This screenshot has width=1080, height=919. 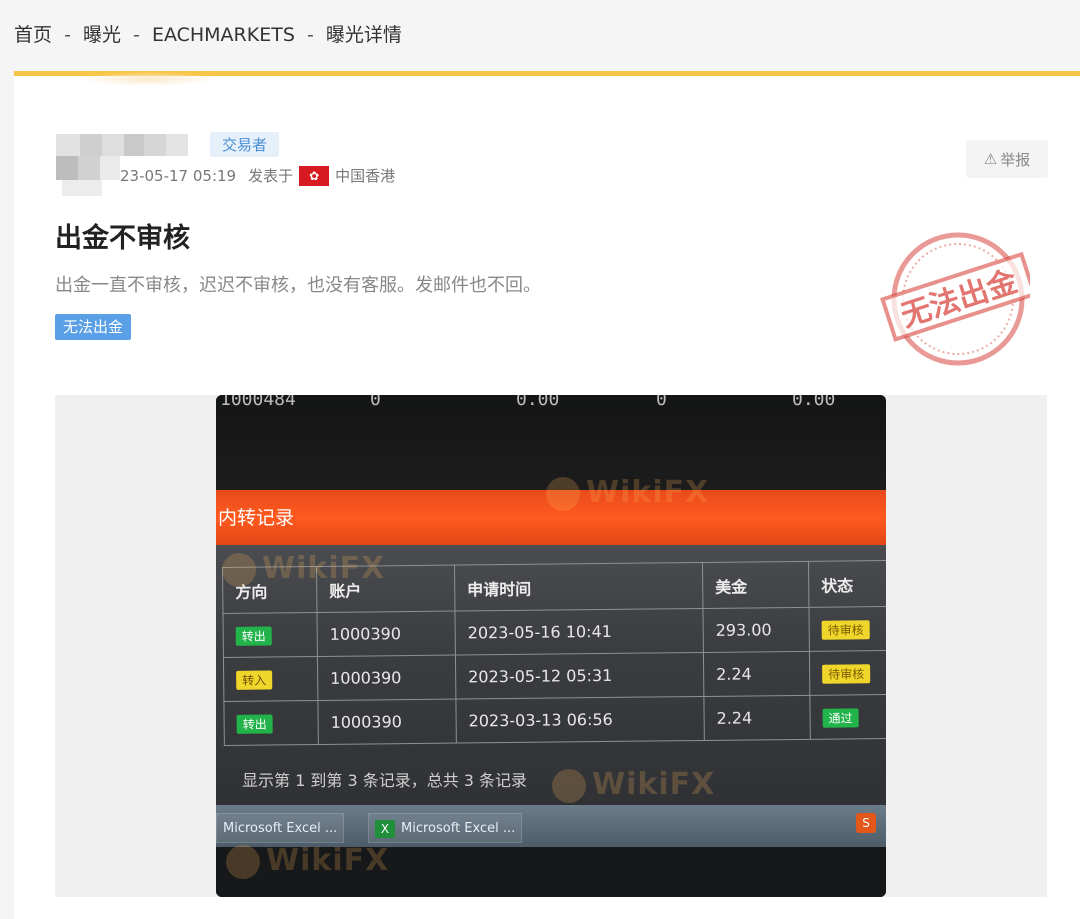 What do you see at coordinates (578, 587) in the screenshot?
I see `col-time: 申请时间` at bounding box center [578, 587].